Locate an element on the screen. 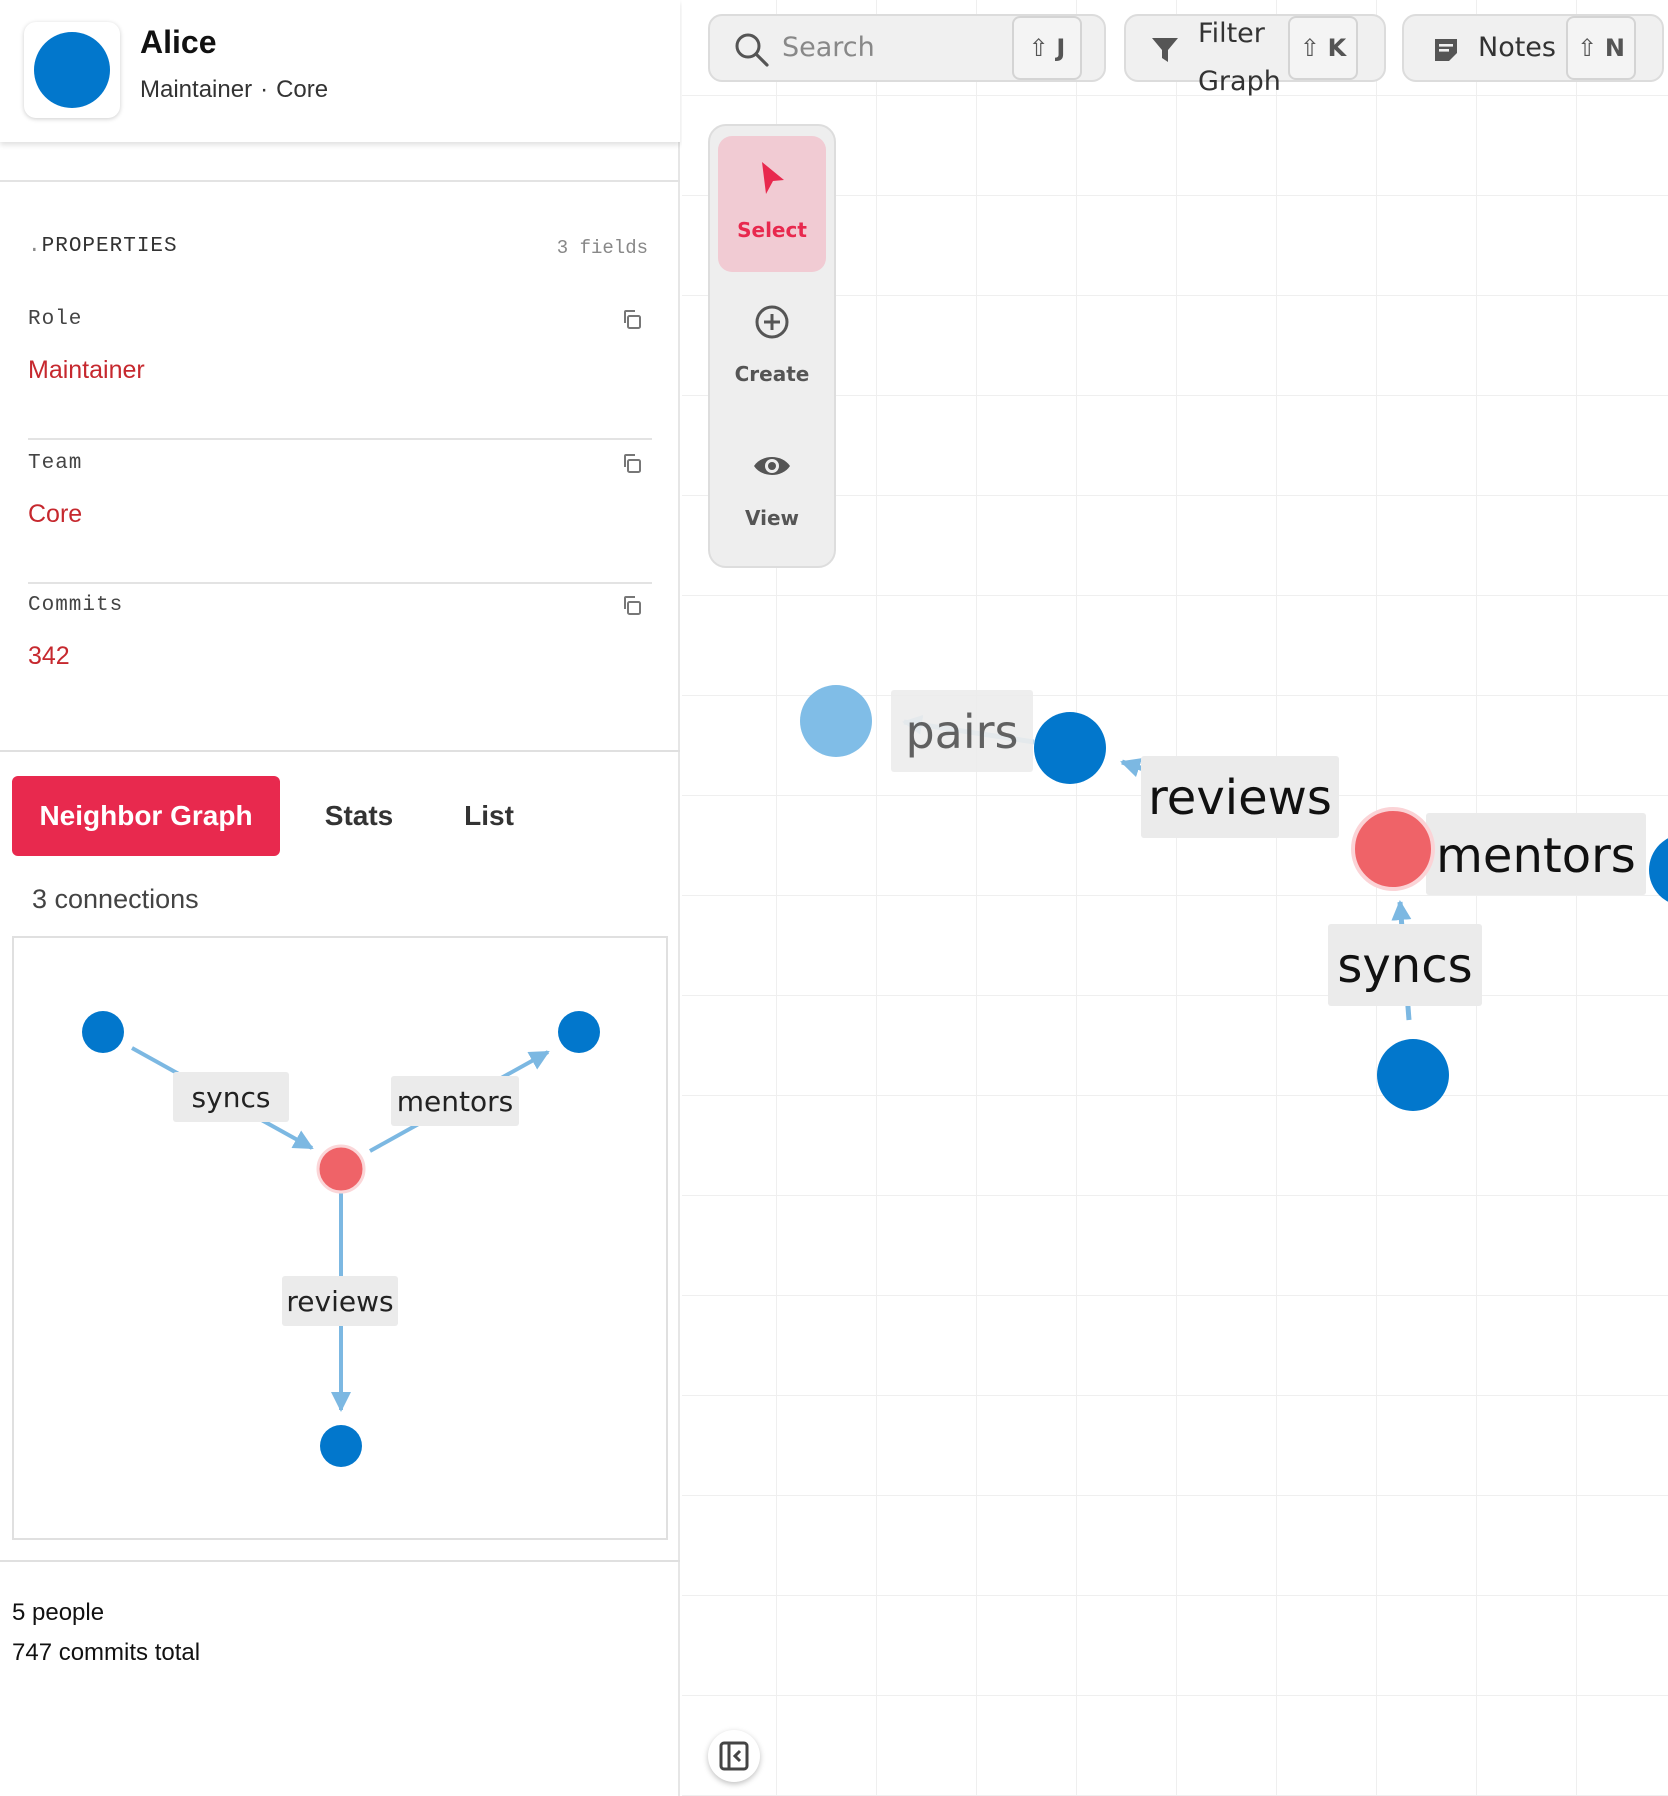  properties-count: 3 fields is located at coordinates (602, 248).